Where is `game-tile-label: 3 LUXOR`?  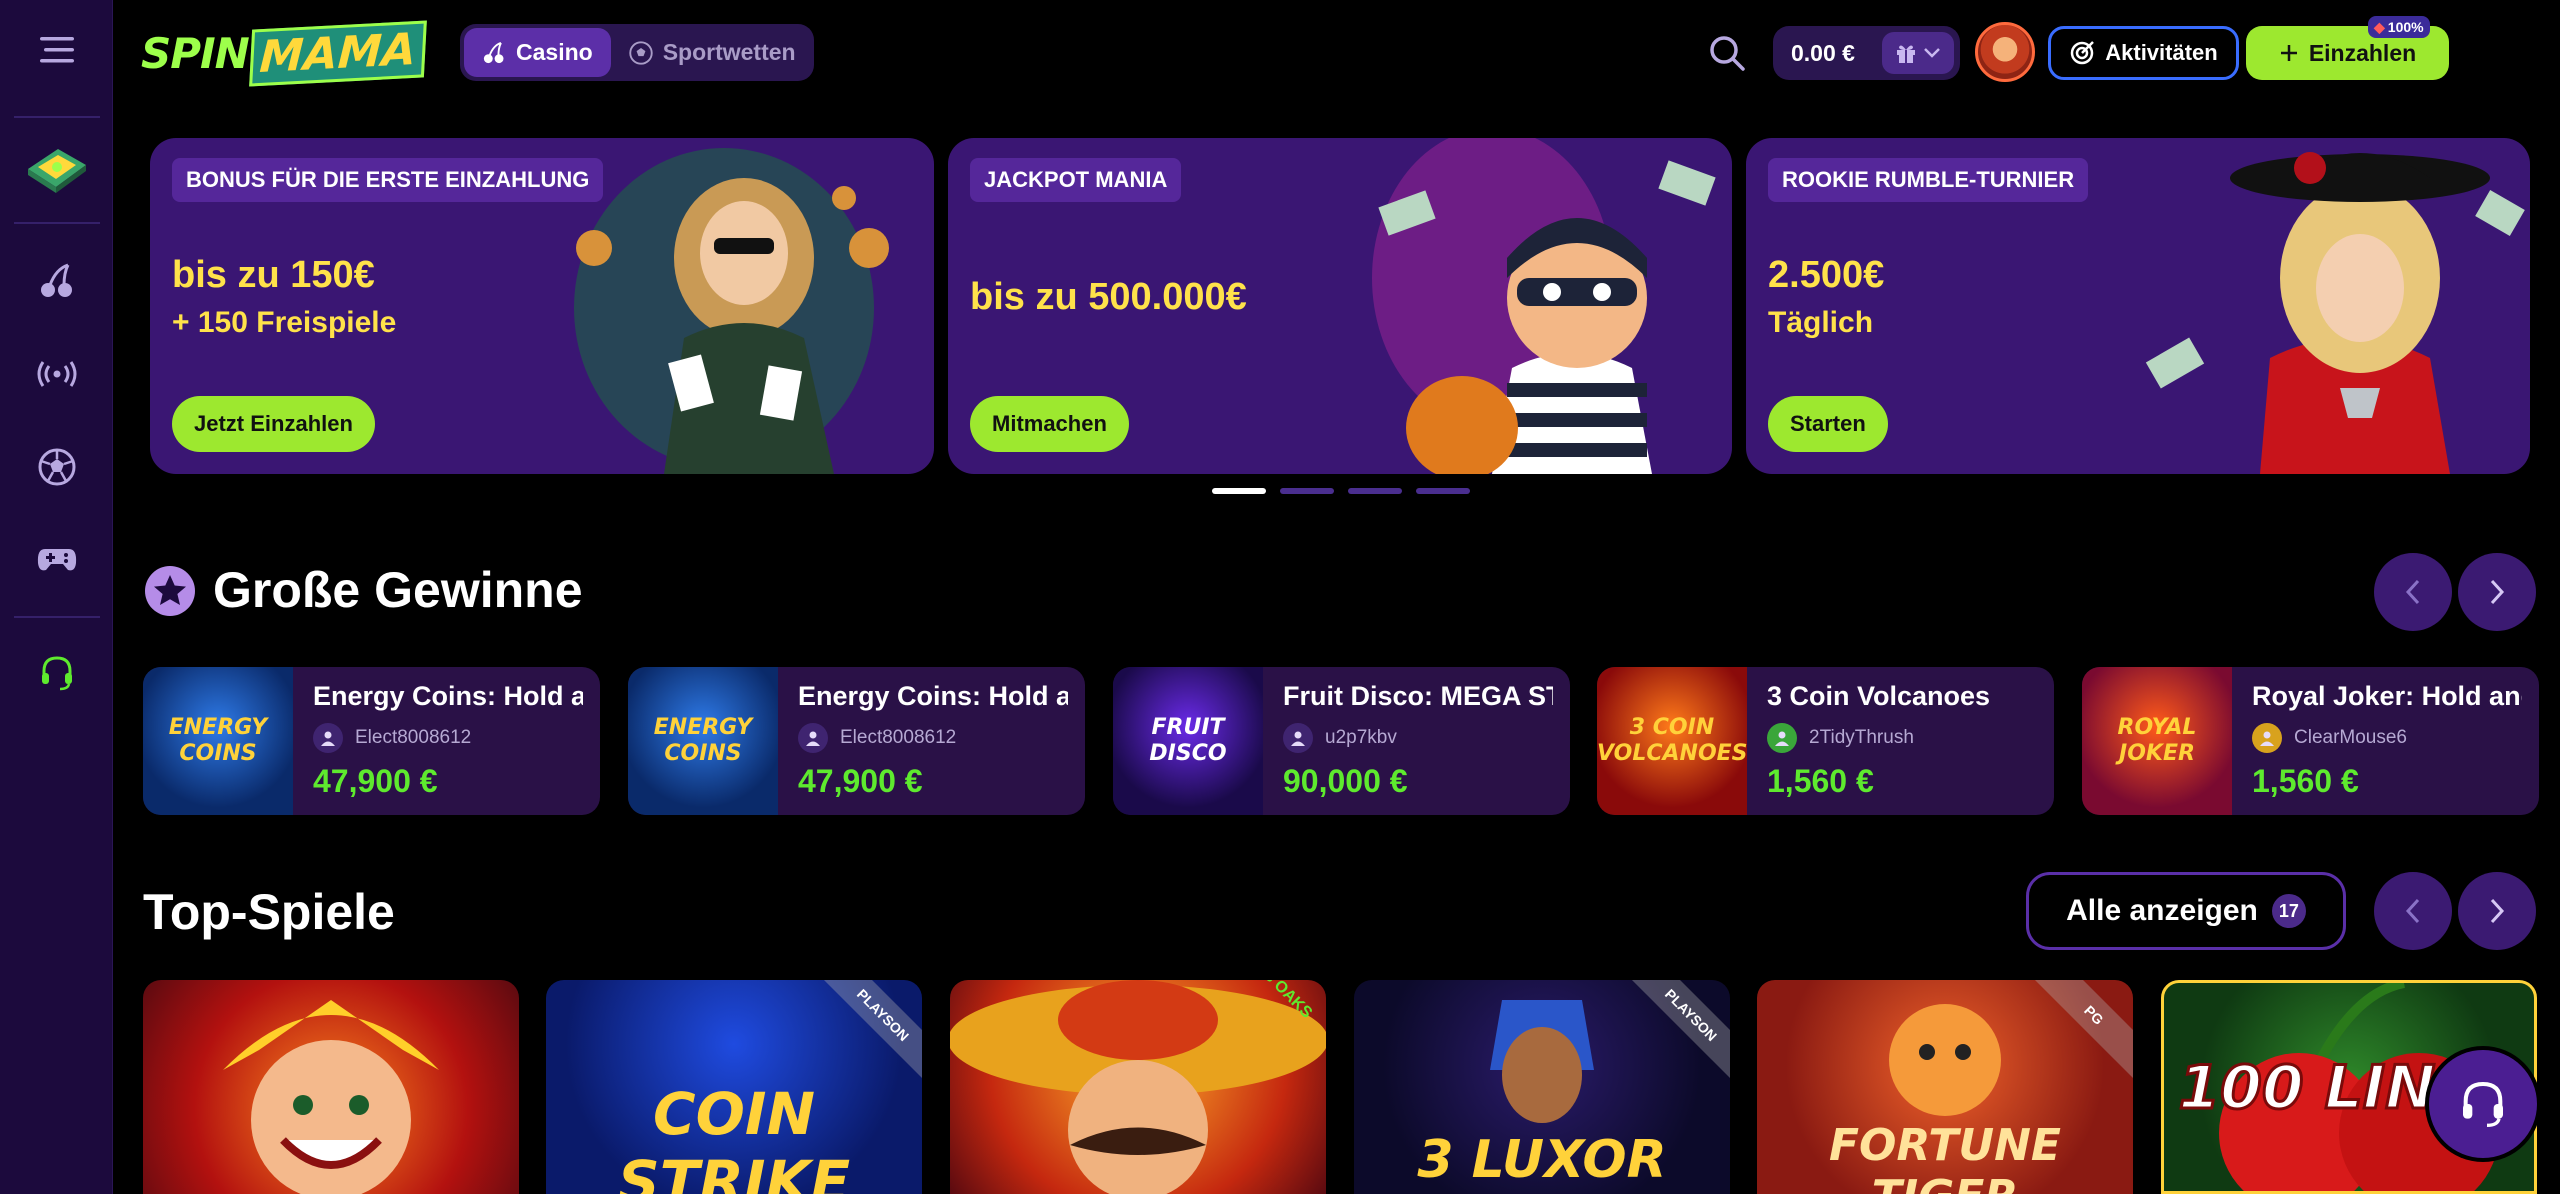
game-tile-label: 3 LUXOR is located at coordinates (1542, 1160).